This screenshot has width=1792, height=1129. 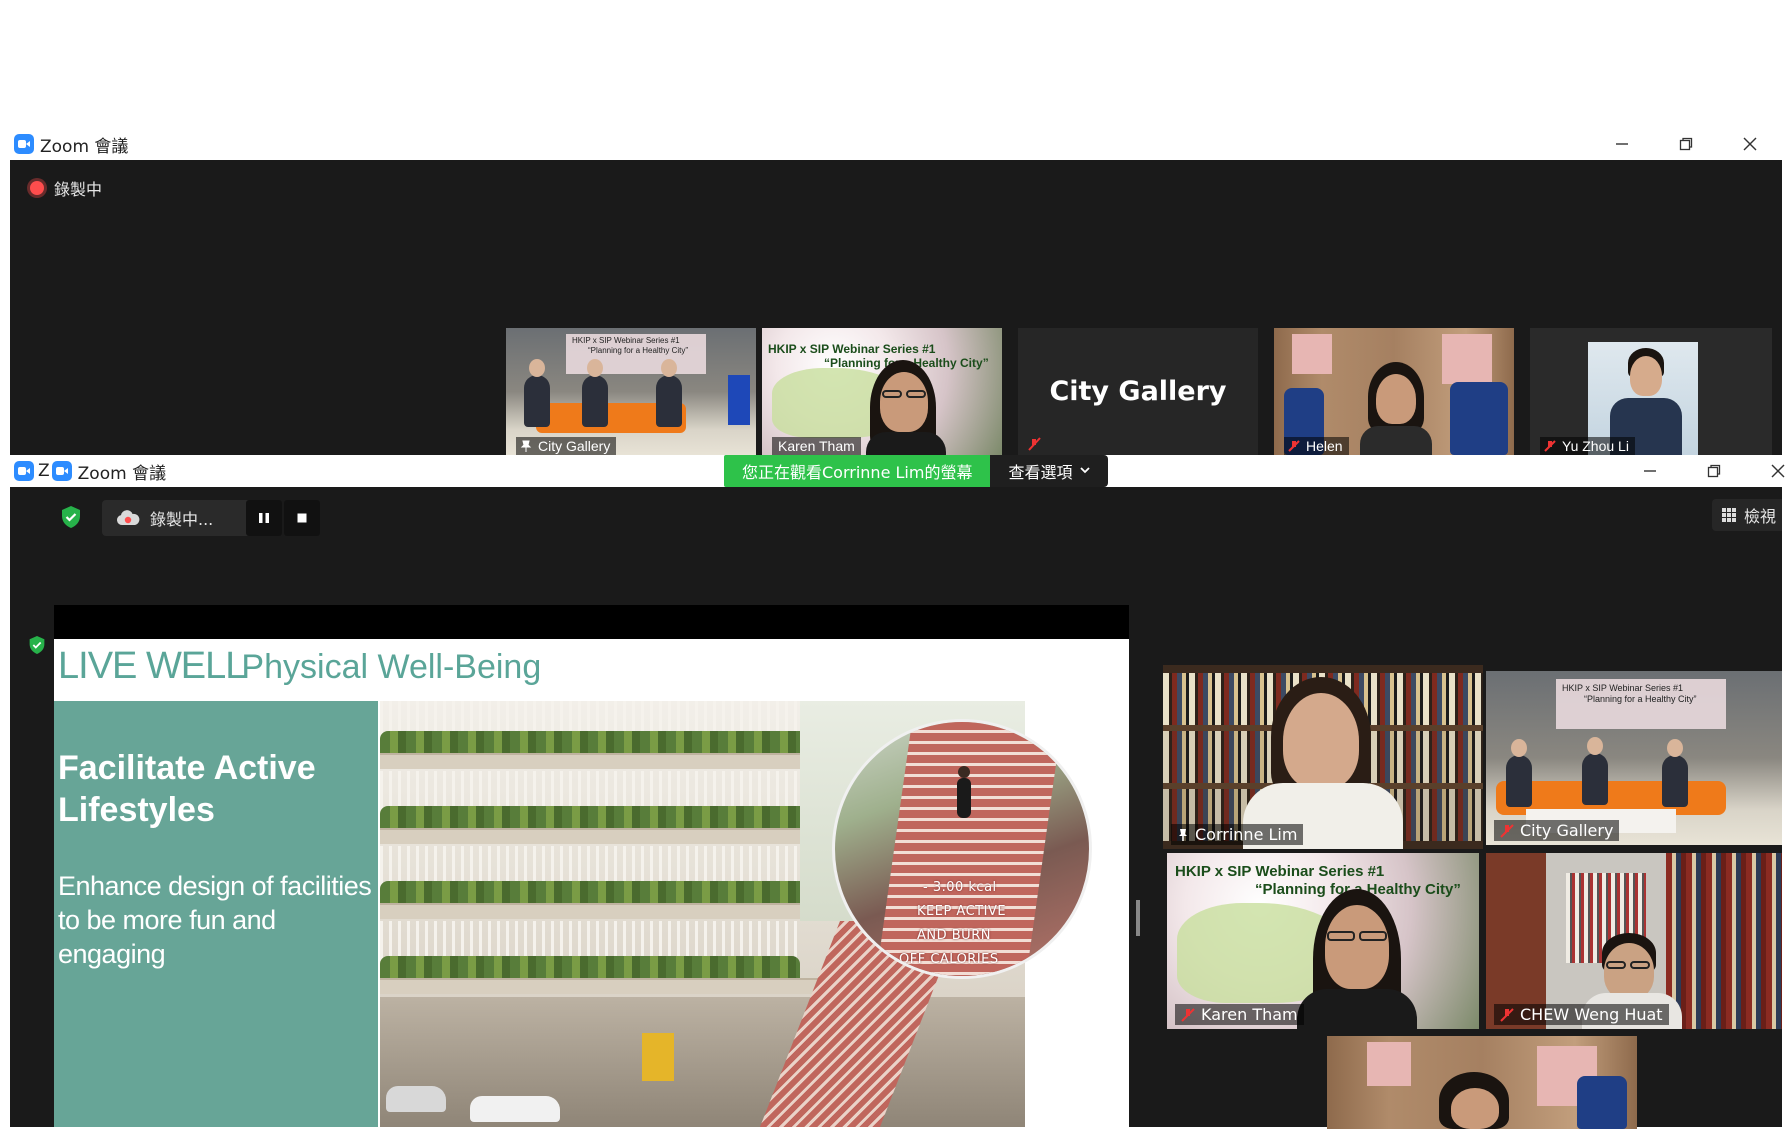 I want to click on slide-title-sub: Physical Well-Being, so click(x=391, y=667).